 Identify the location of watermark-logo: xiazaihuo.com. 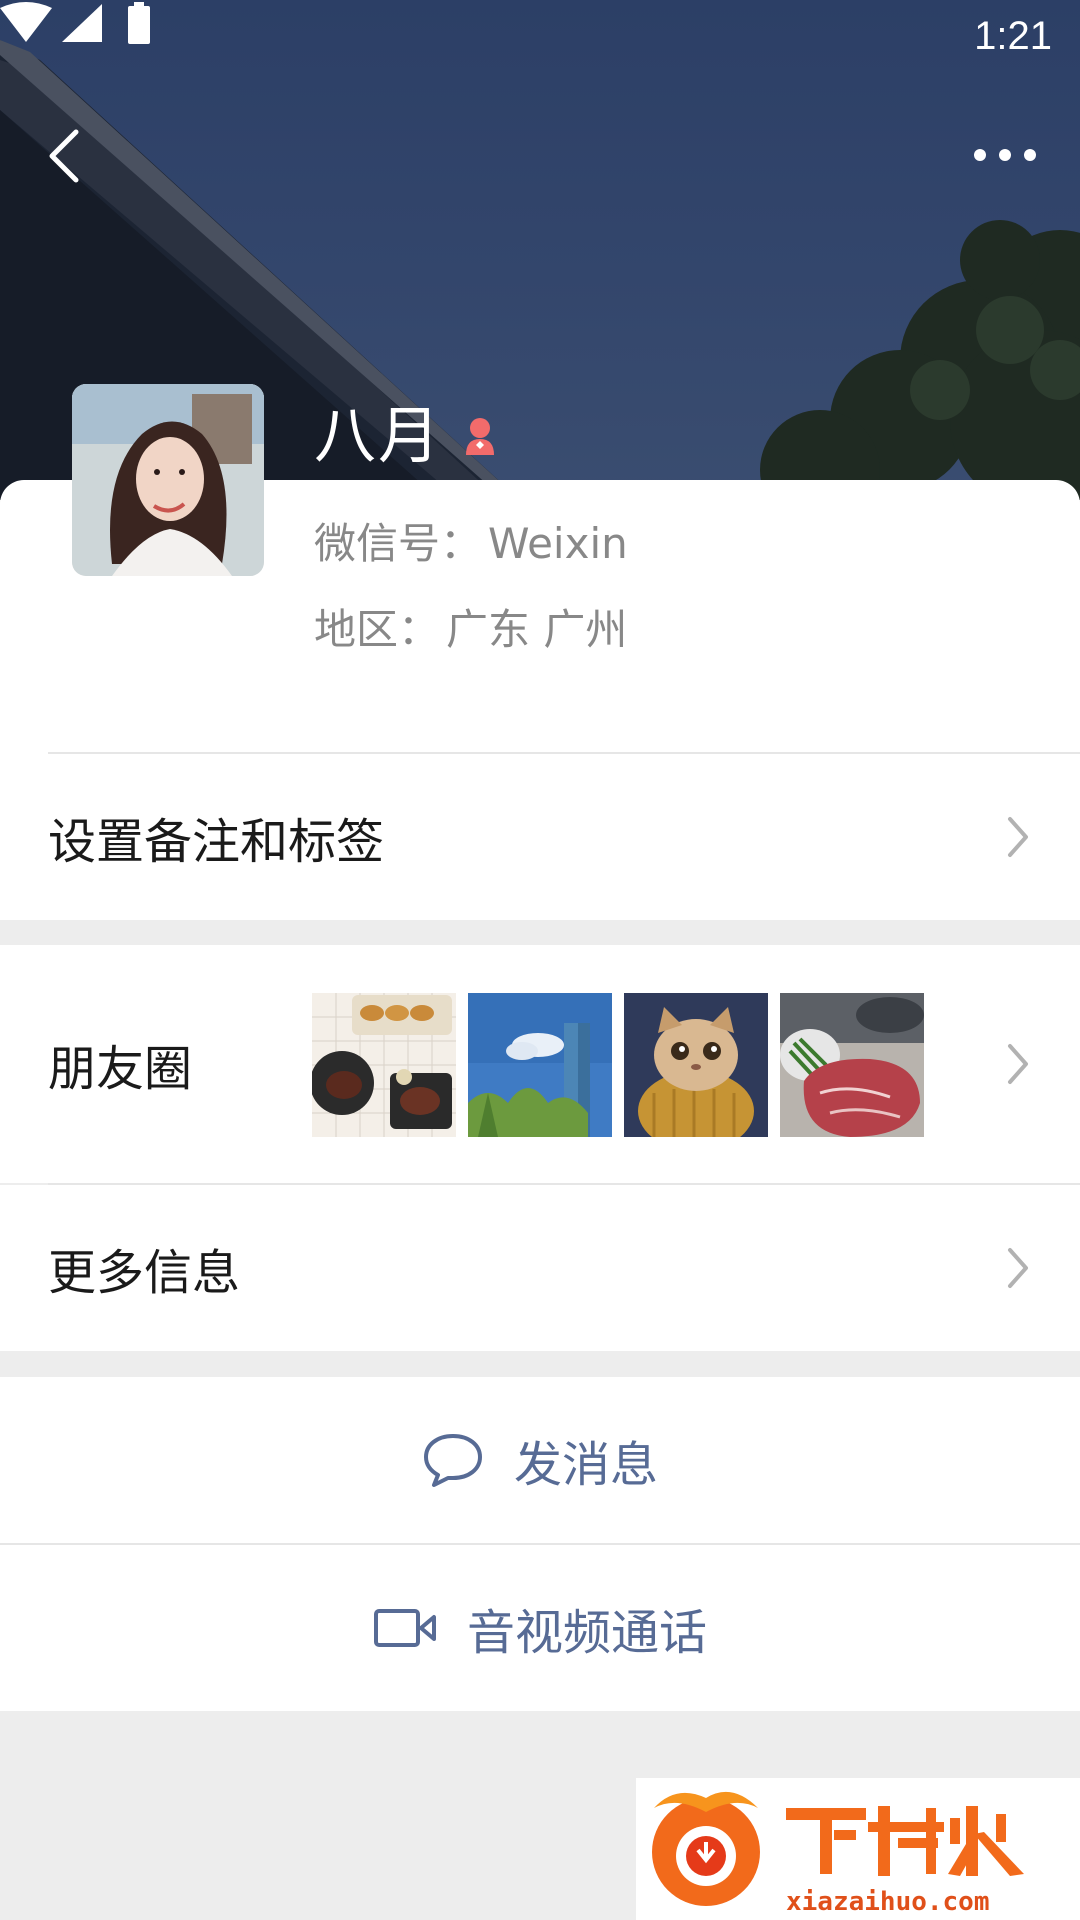
(858, 1849).